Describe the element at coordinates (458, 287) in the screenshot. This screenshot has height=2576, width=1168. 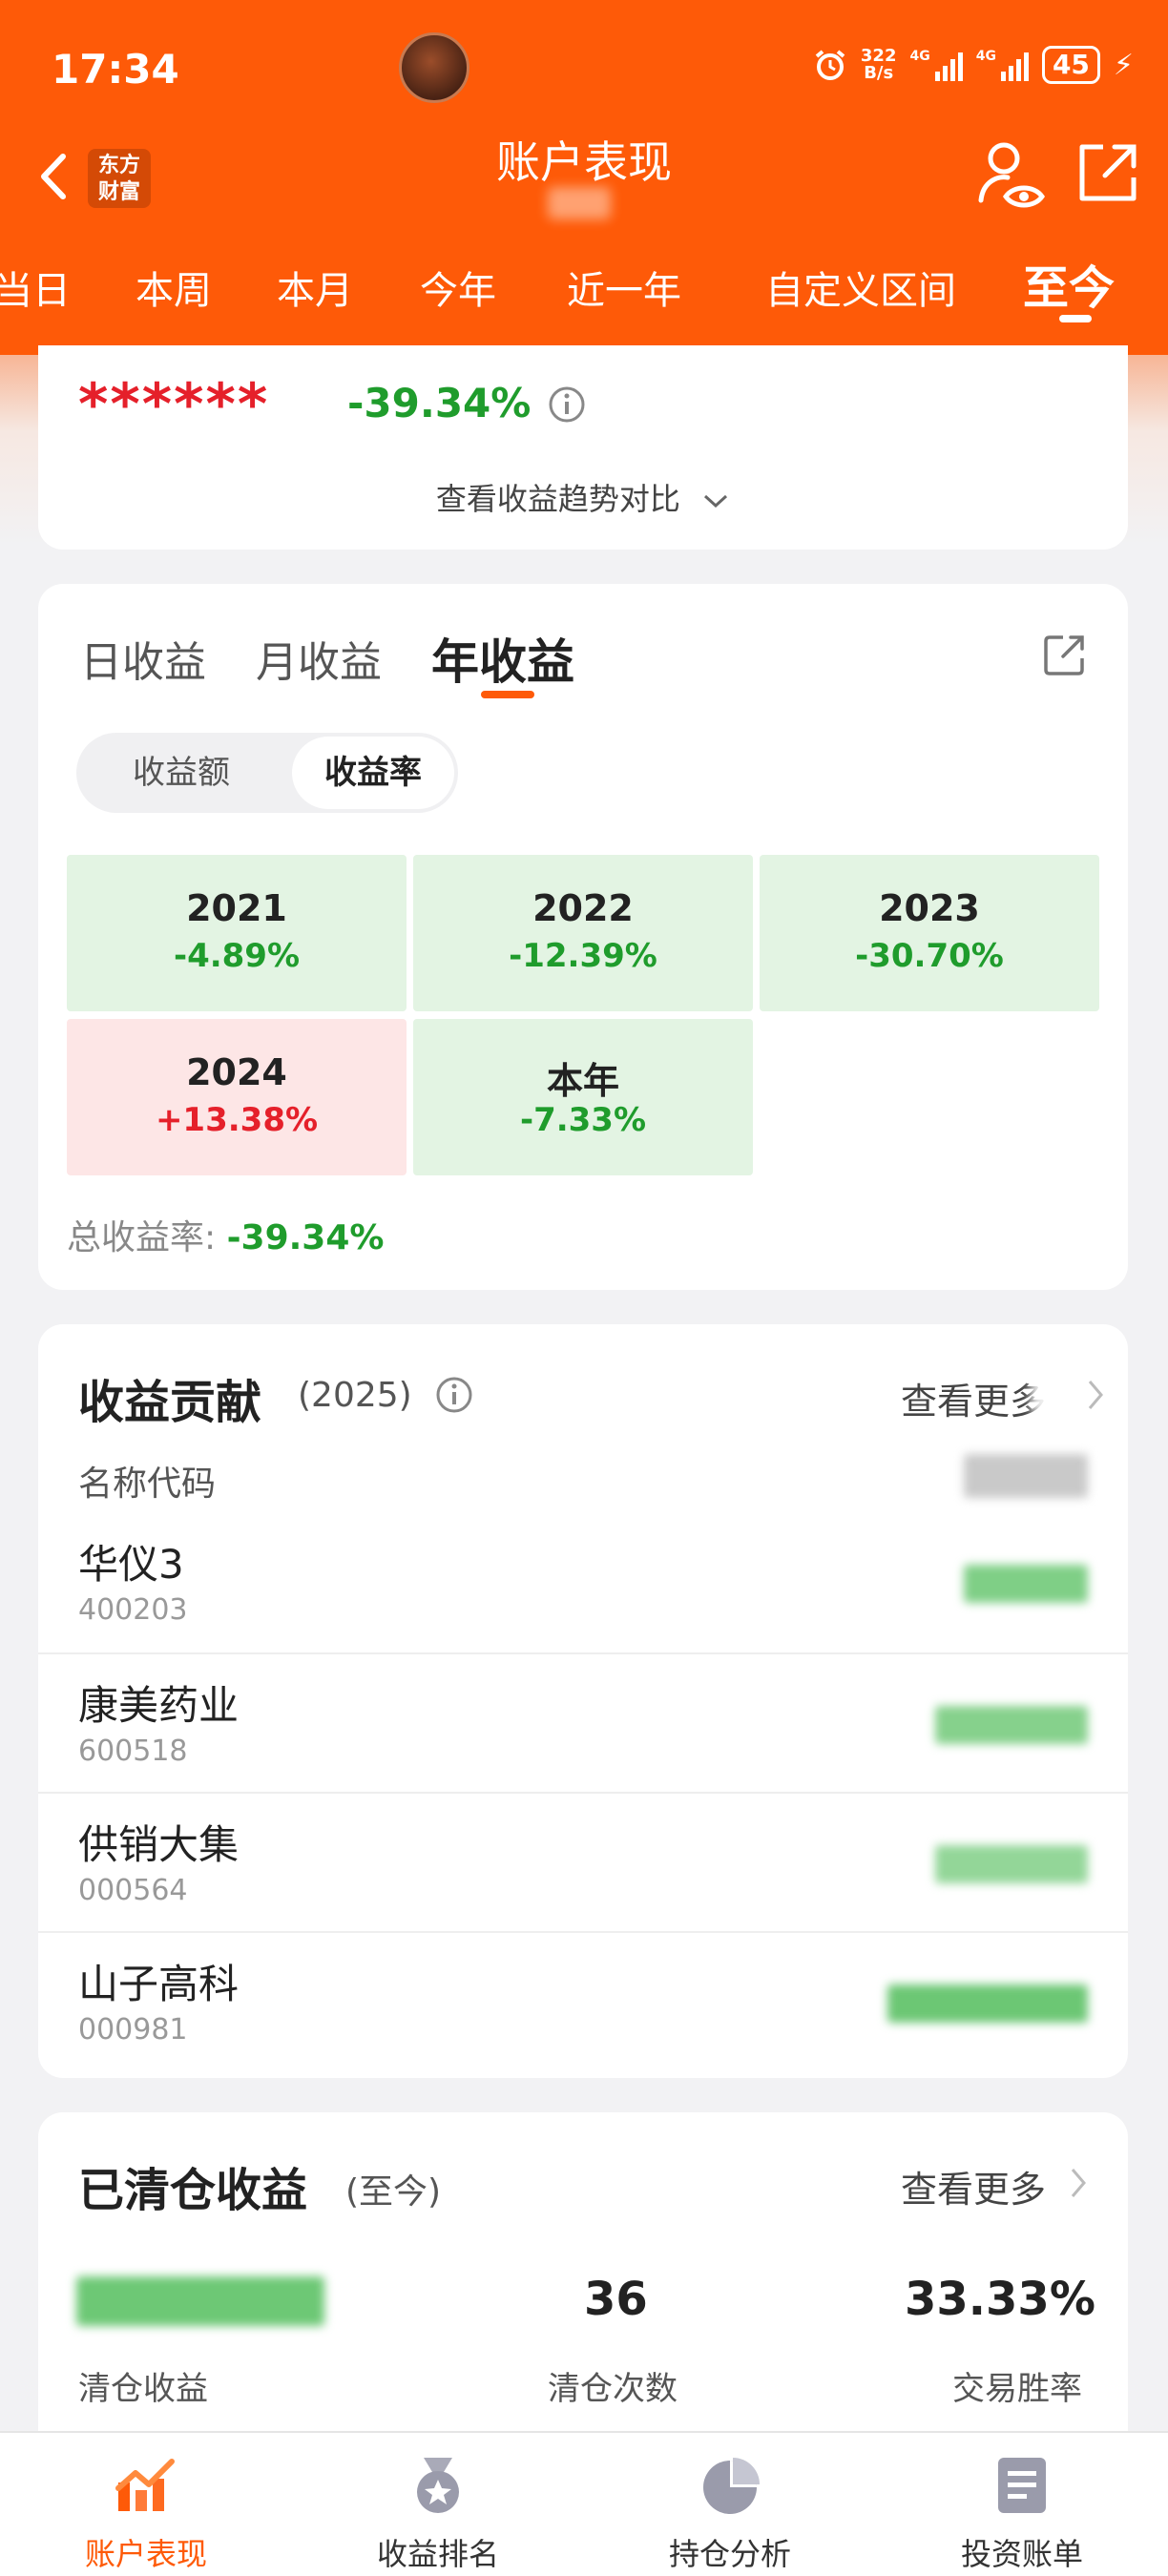
I see `tab-this-year: 今年` at that location.